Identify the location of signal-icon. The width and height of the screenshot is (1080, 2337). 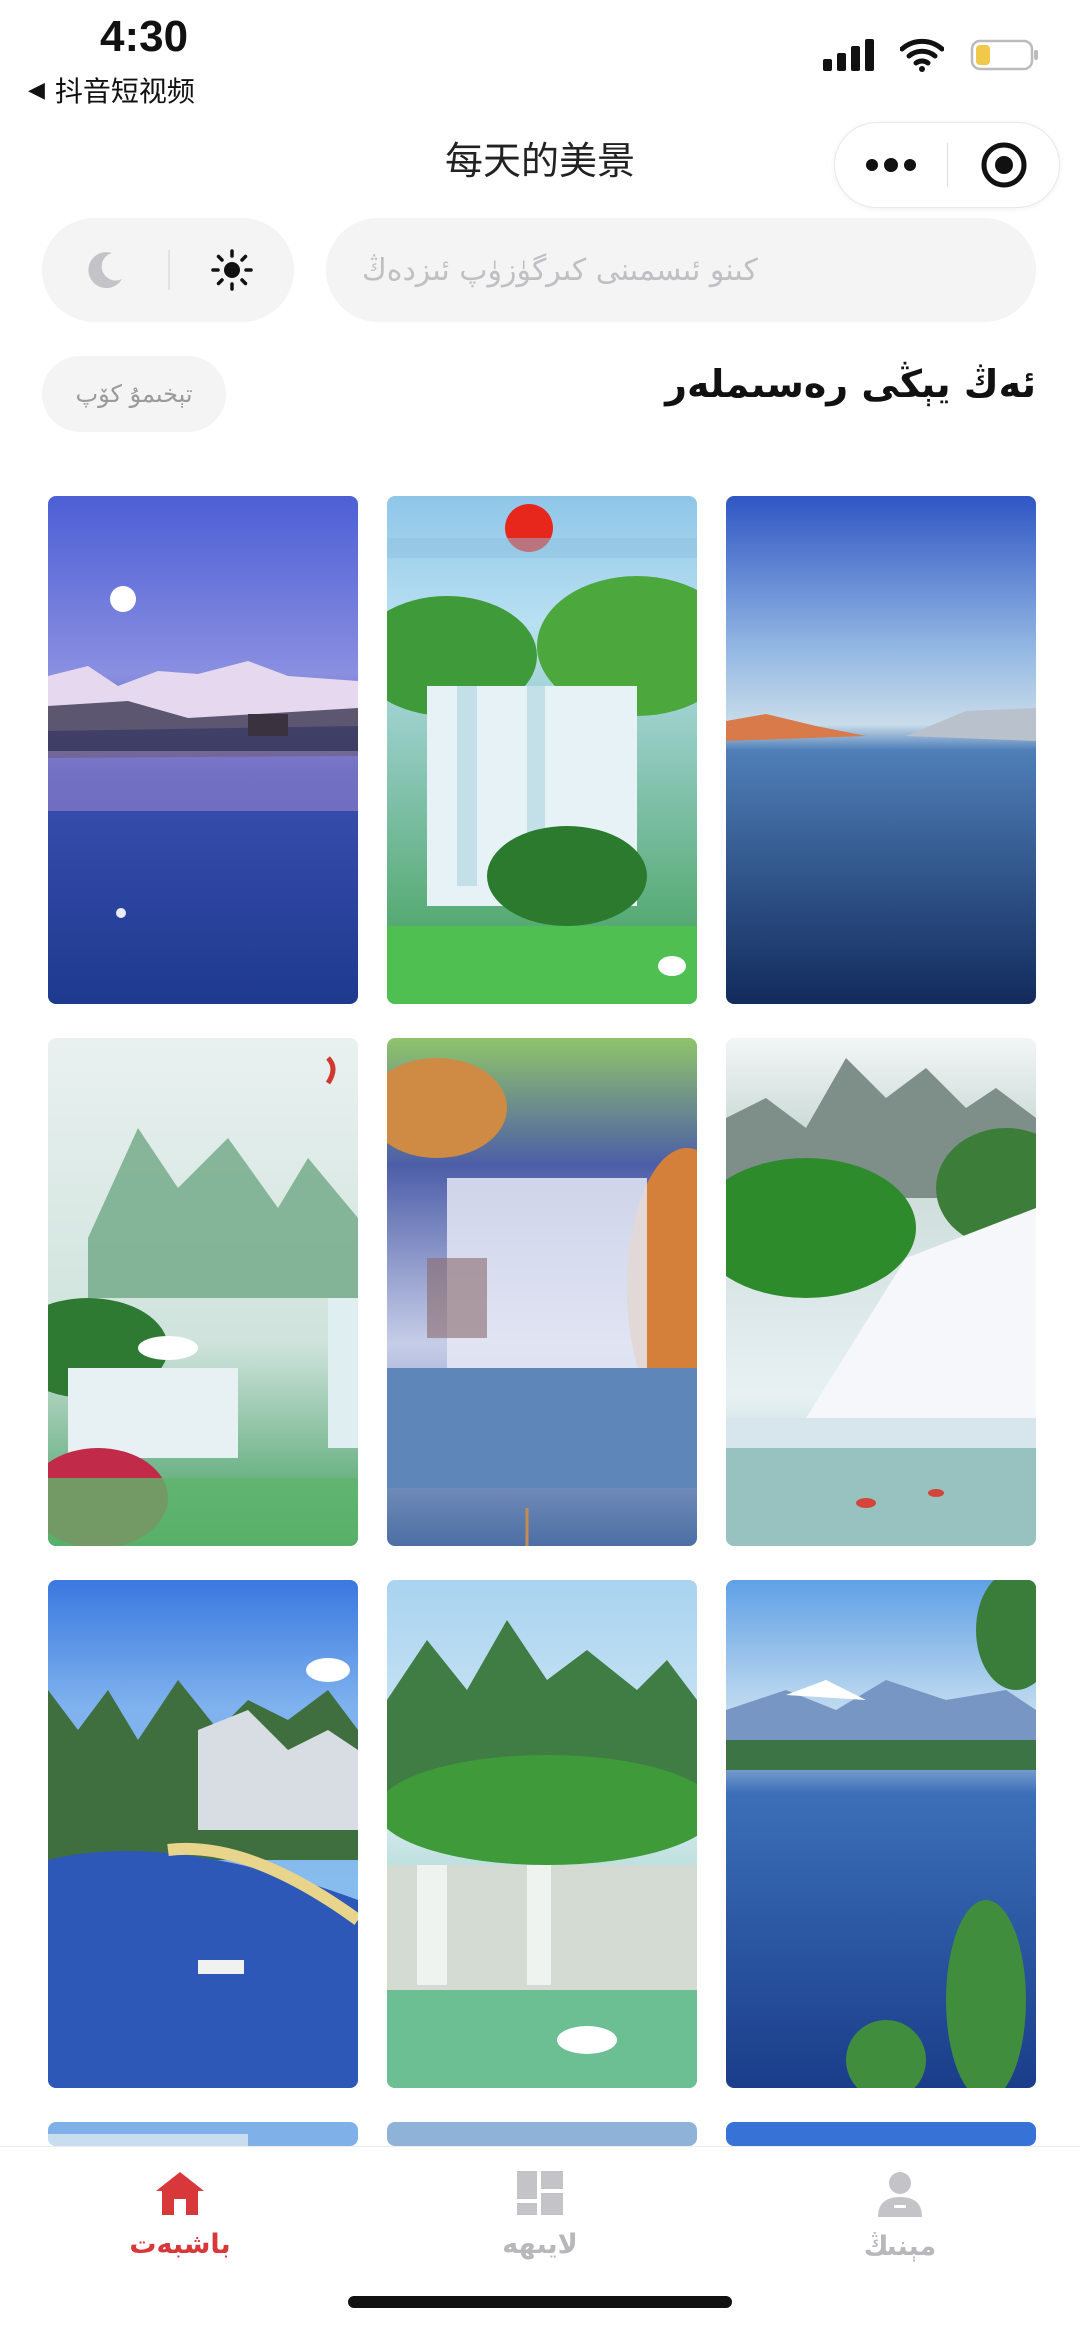
(848, 55).